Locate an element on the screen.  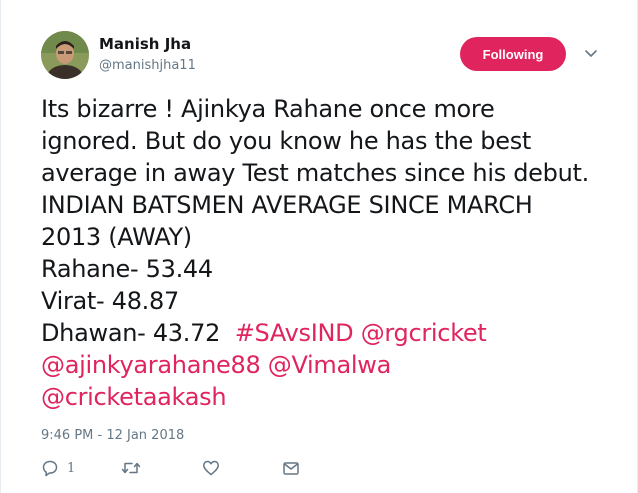
like-button is located at coordinates (211, 468).